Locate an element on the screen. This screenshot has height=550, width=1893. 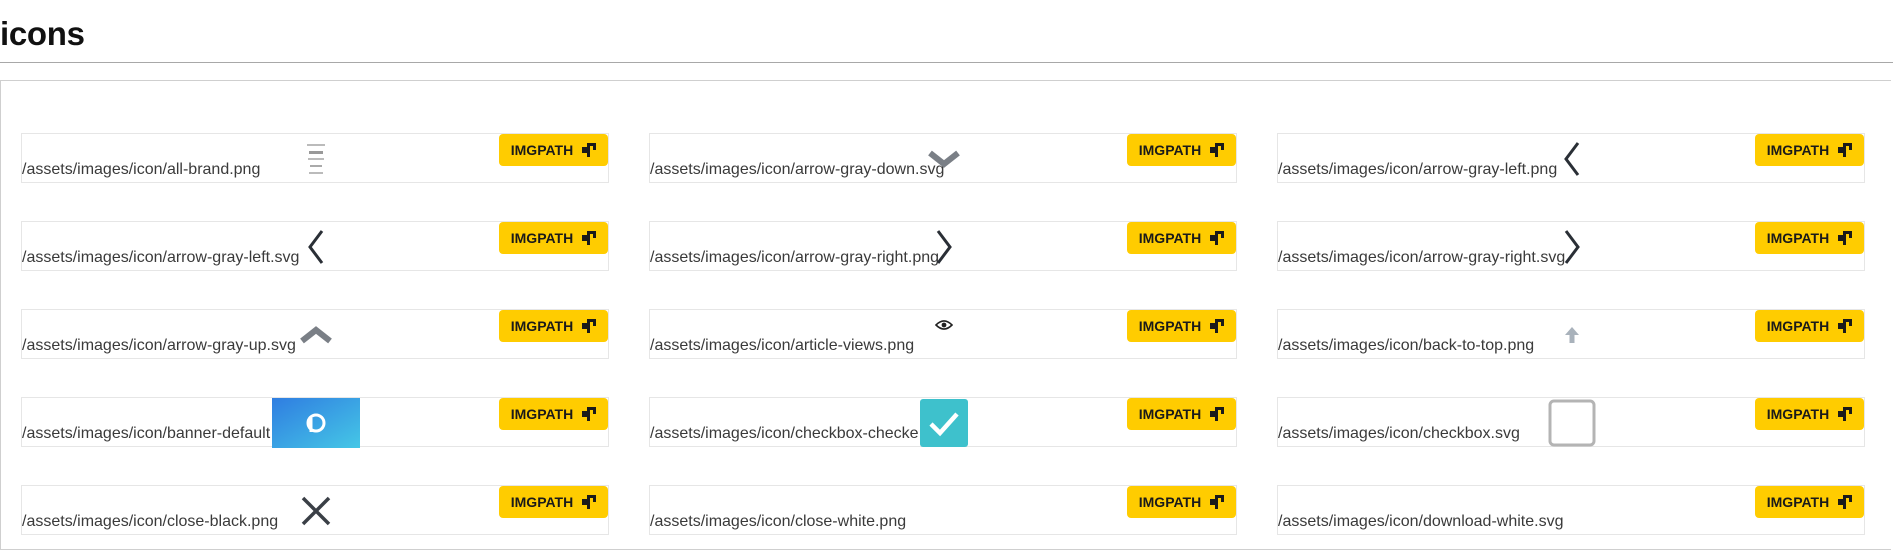
icon-card: /assets/images/icon/checkbox.svg IMGPATH is located at coordinates (1571, 422).